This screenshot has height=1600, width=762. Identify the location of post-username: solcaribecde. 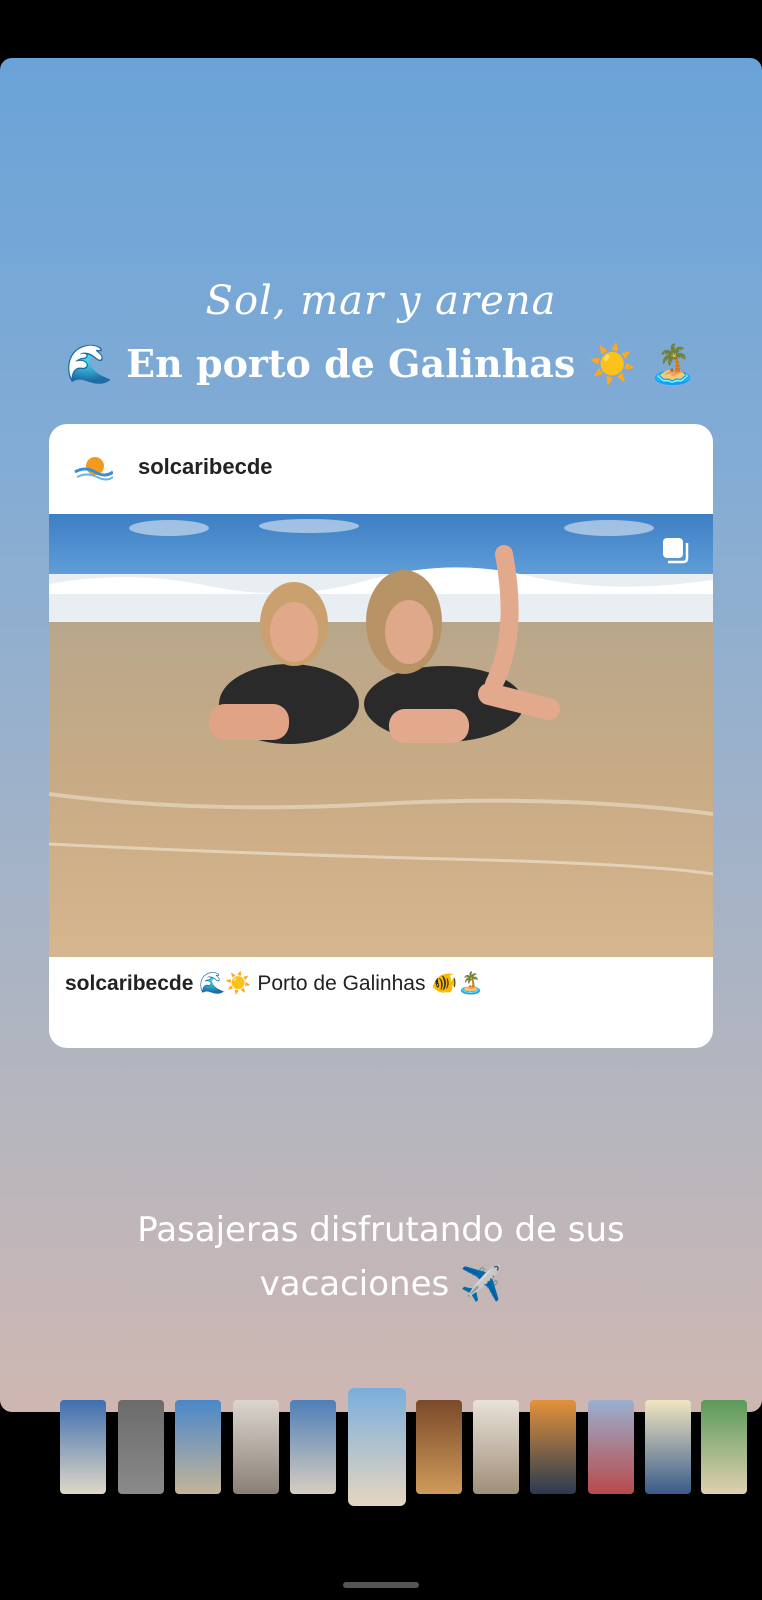
(205, 467).